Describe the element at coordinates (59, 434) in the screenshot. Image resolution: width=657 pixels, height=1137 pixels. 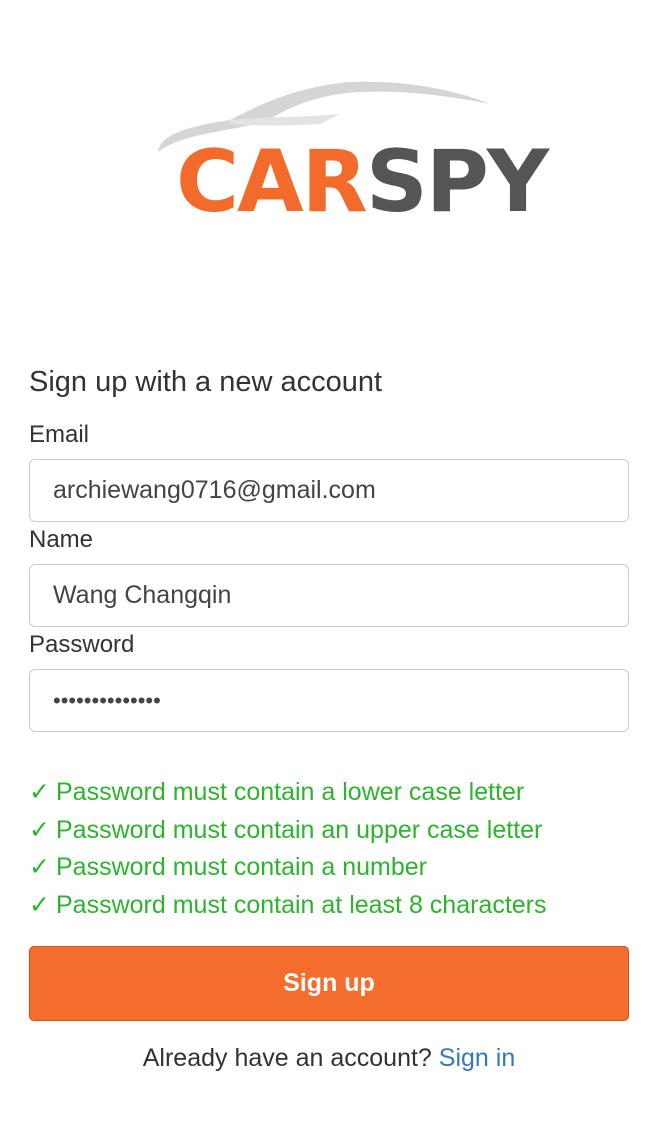
I see `email-label: Email` at that location.